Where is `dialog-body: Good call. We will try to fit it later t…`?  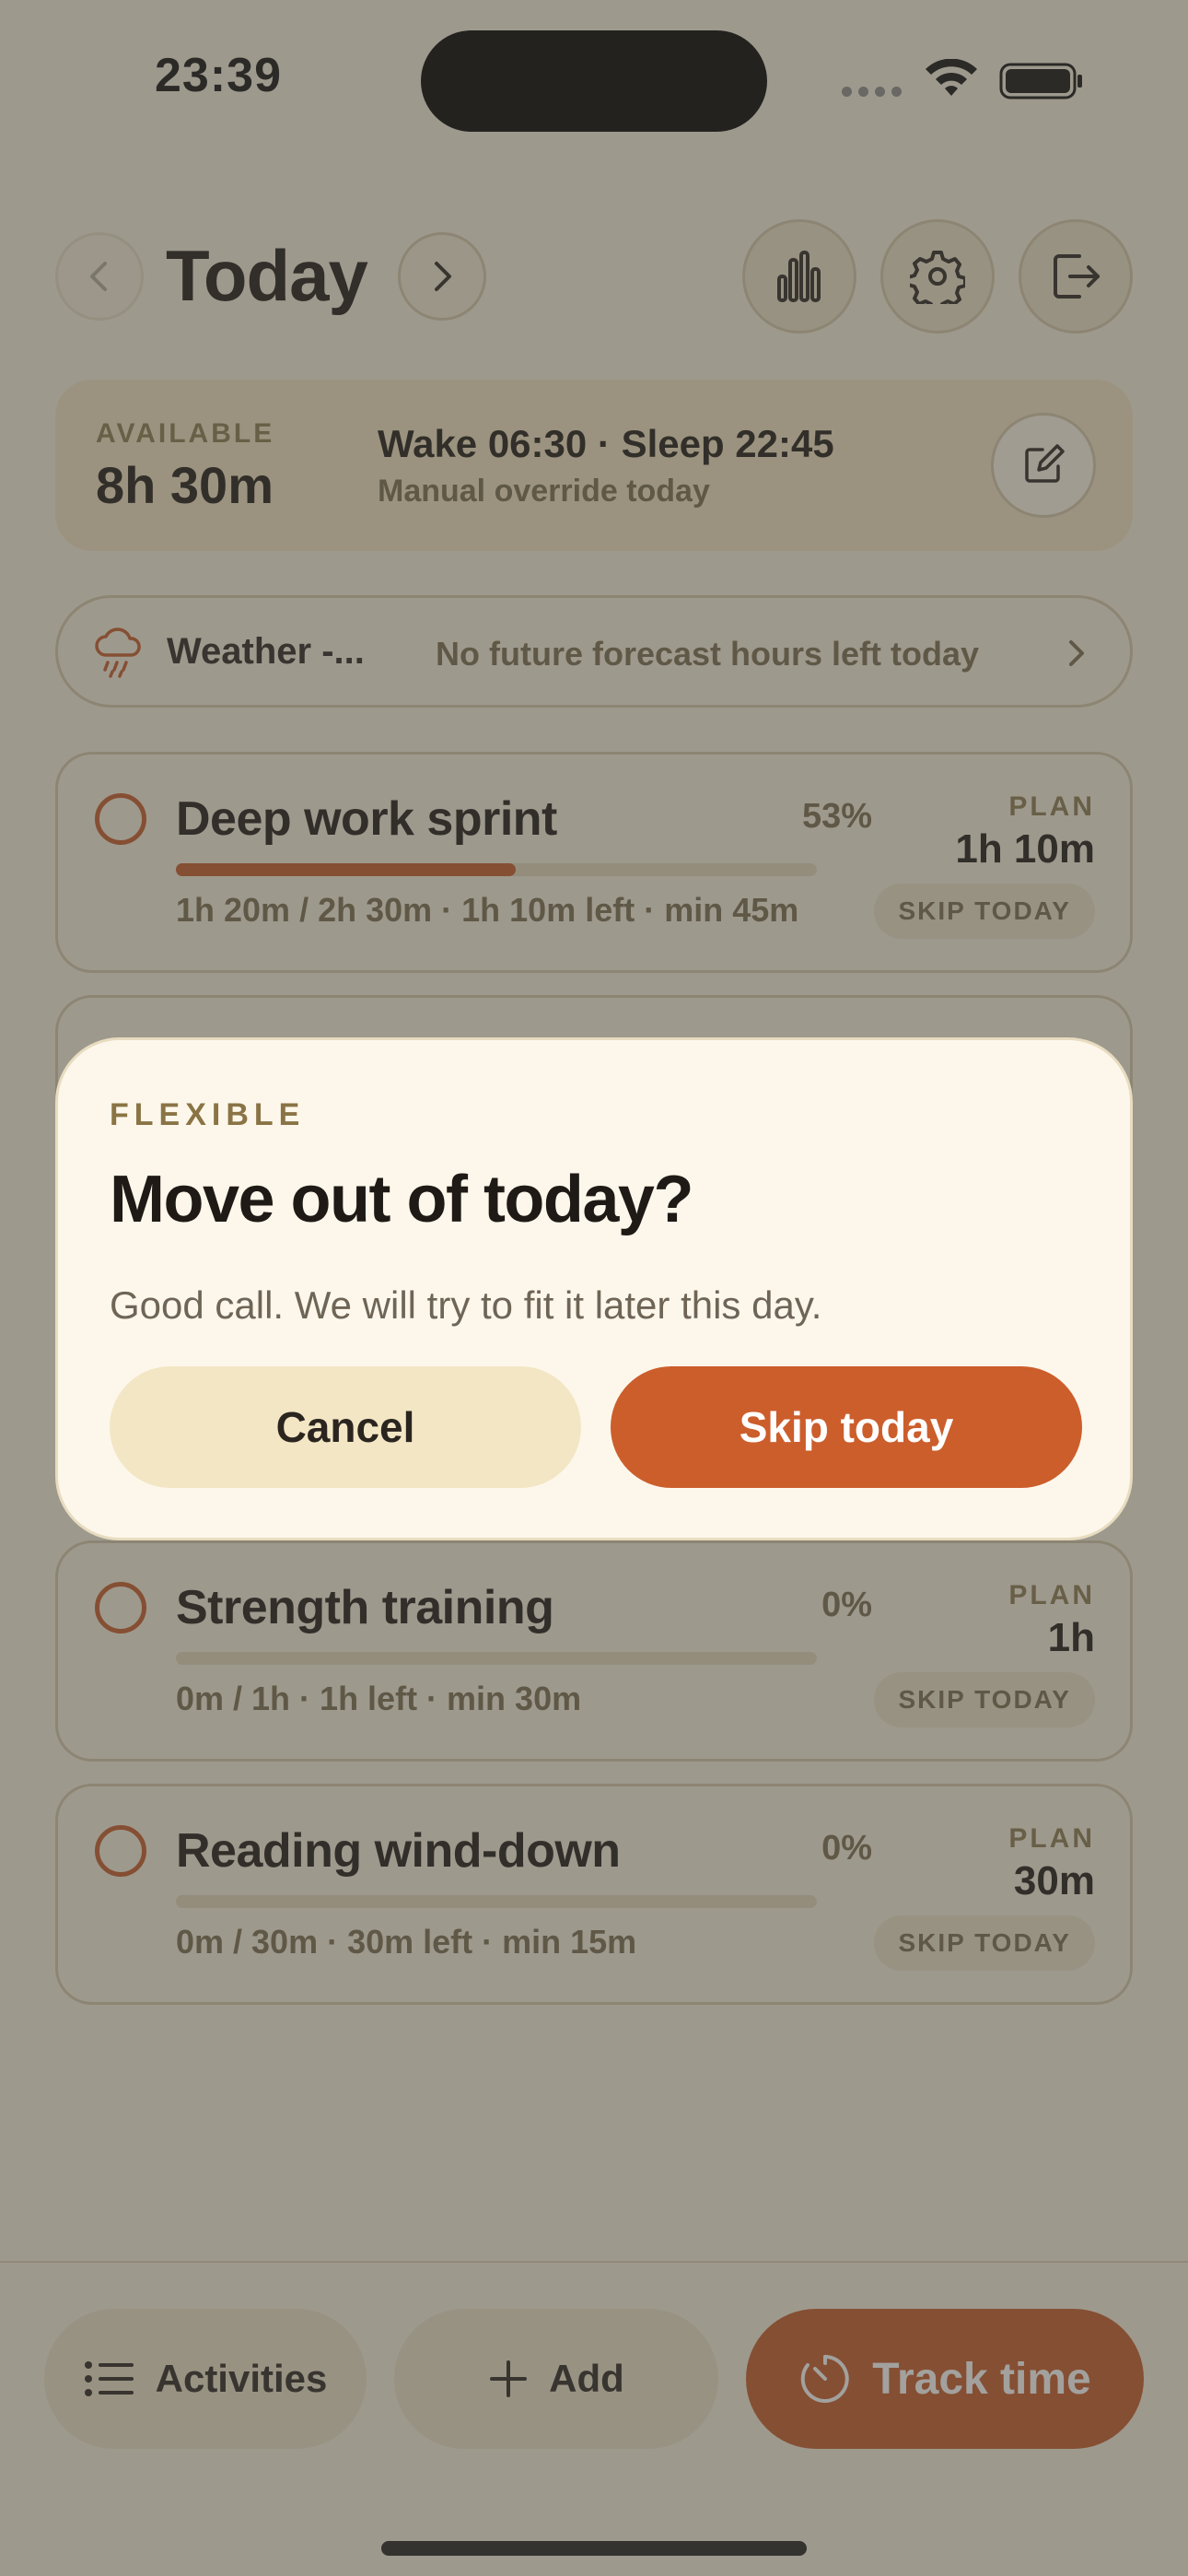 dialog-body: Good call. We will try to fit it later t… is located at coordinates (466, 1305).